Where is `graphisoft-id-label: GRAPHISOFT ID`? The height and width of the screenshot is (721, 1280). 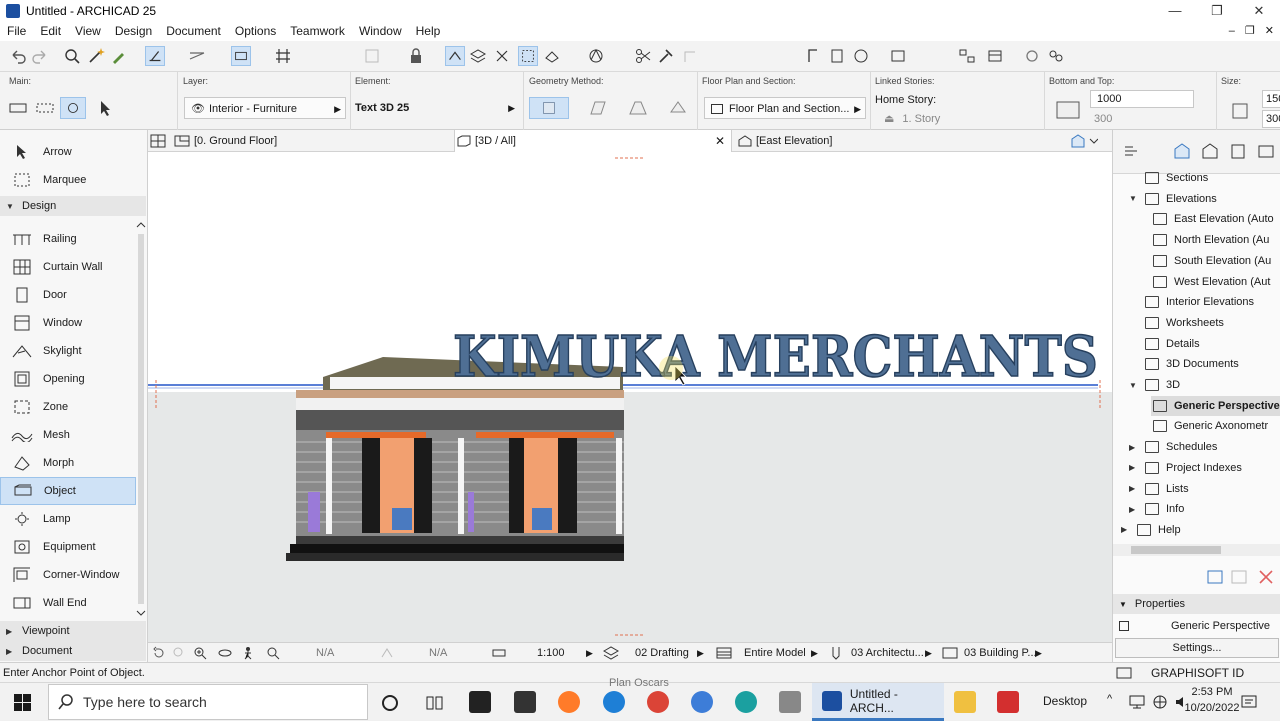
graphisoft-id-label: GRAPHISOFT ID is located at coordinates (1197, 673).